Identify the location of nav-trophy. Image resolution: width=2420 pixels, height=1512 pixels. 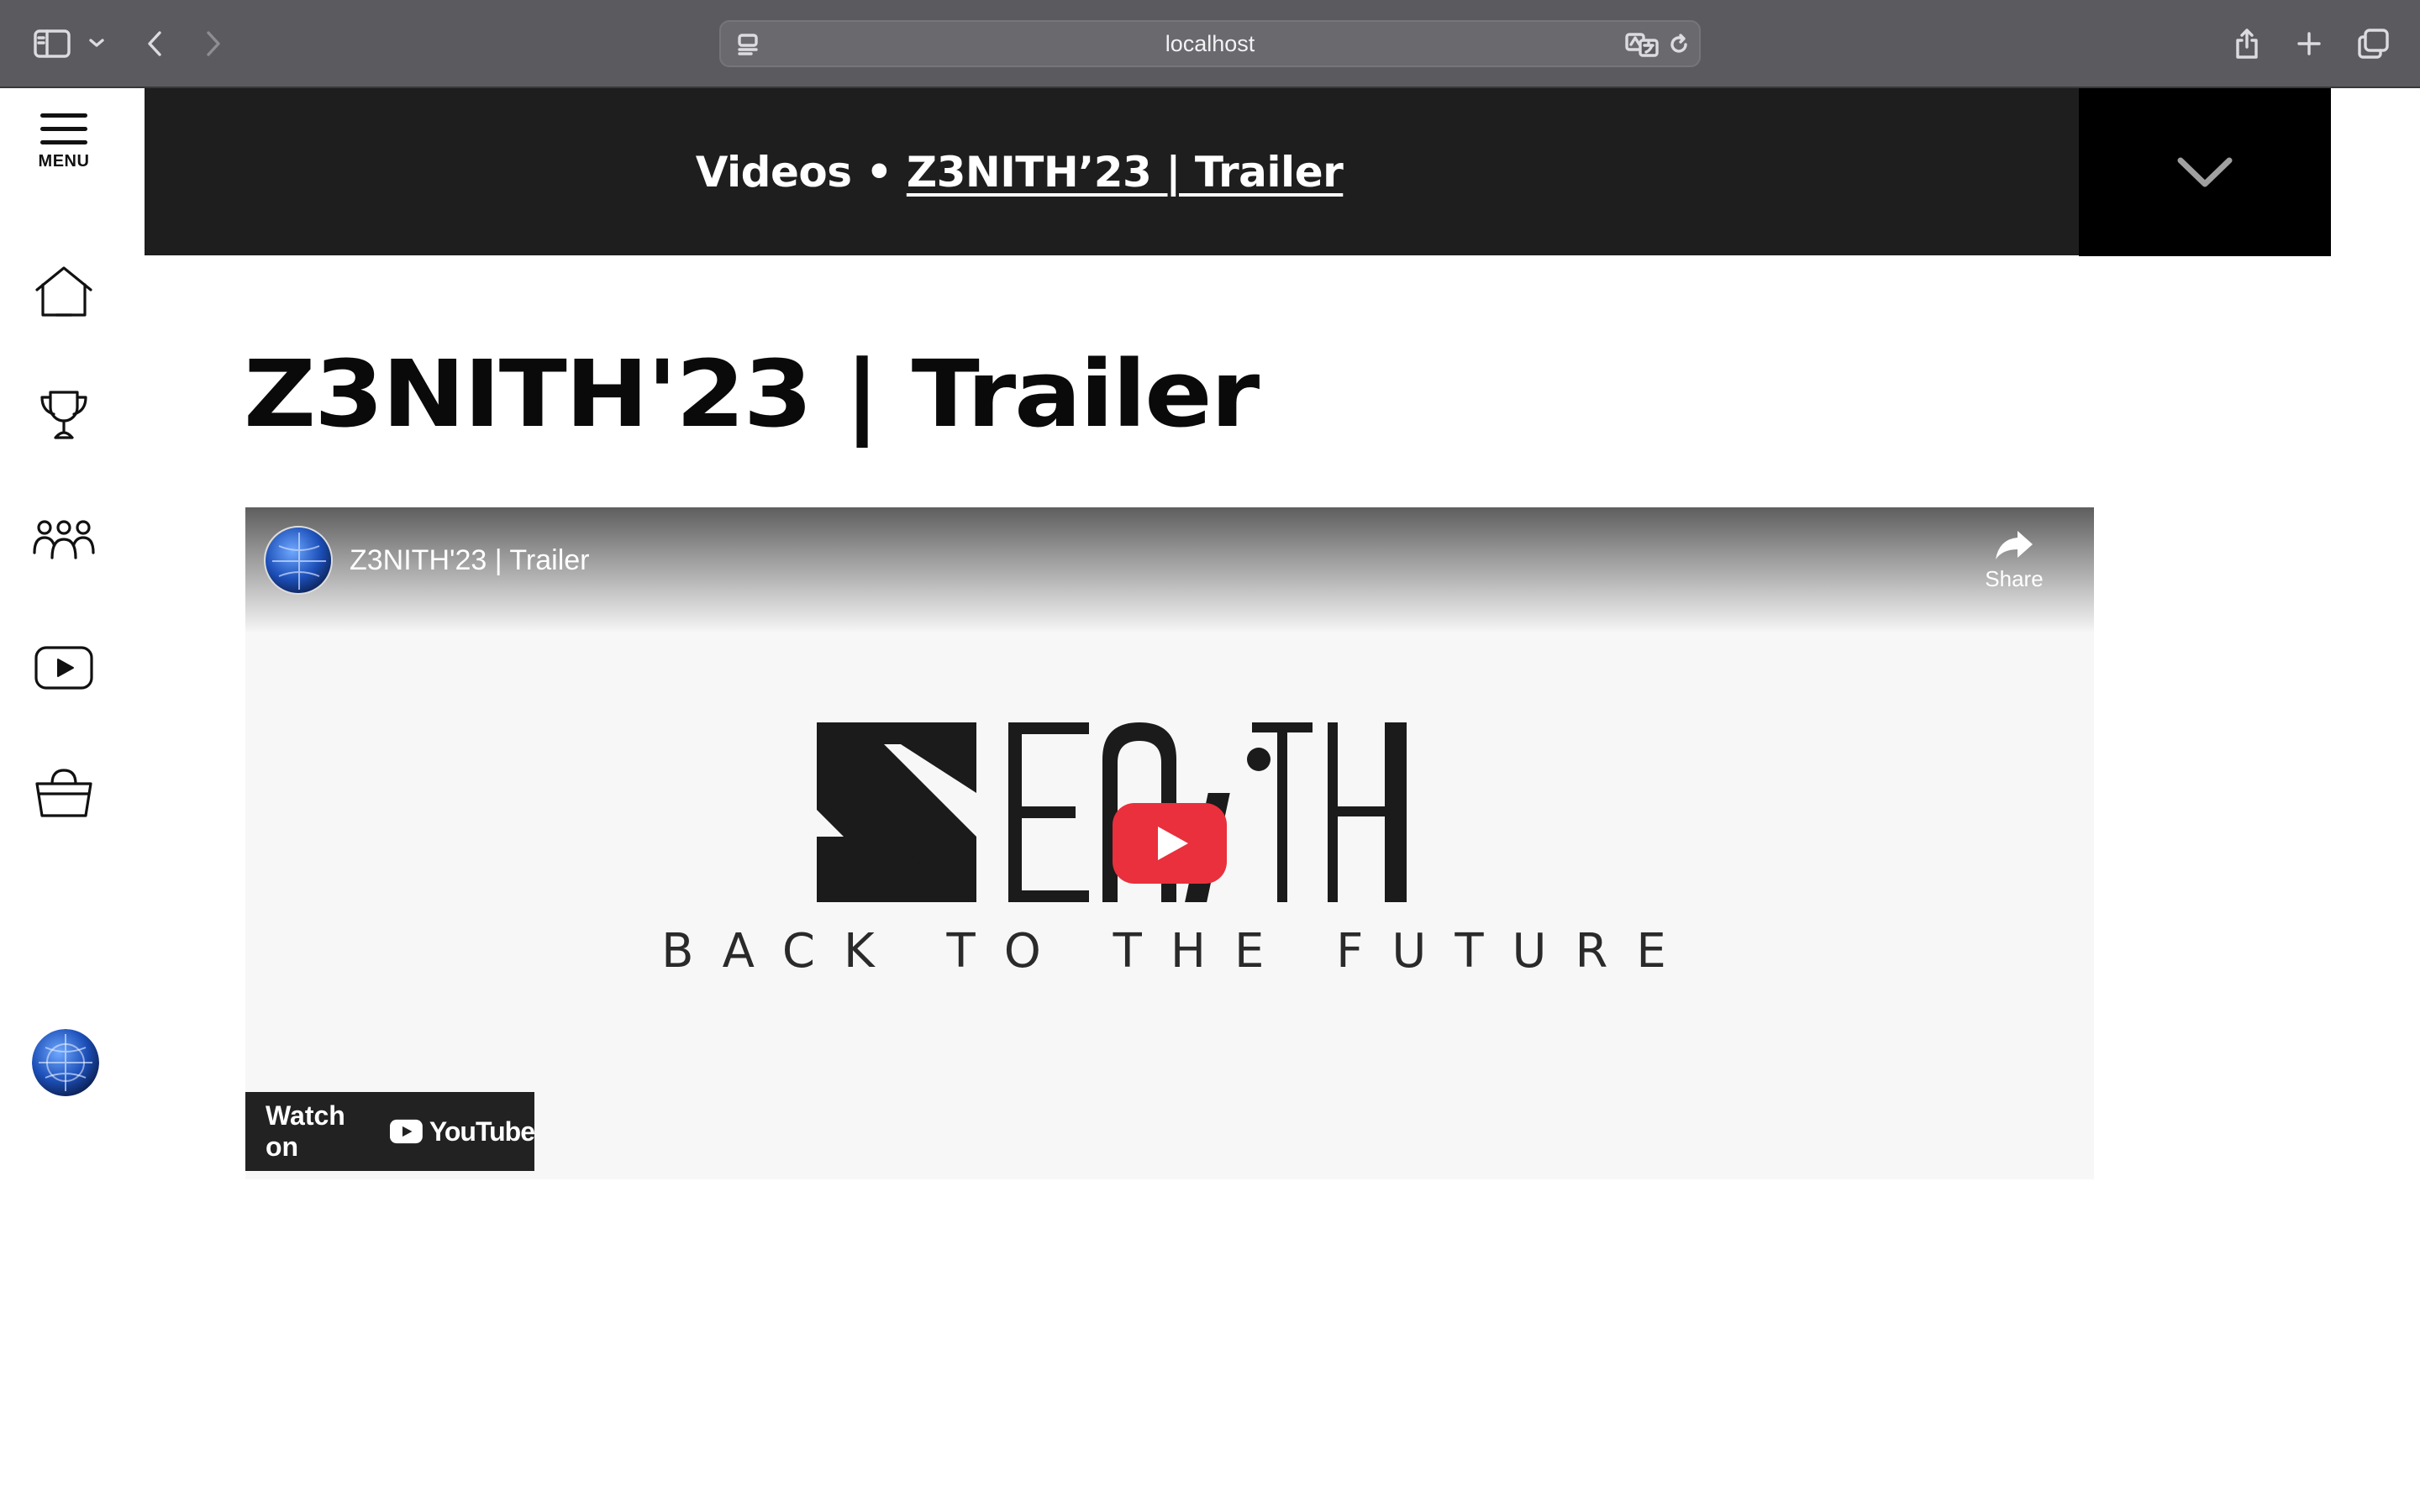
(64, 415).